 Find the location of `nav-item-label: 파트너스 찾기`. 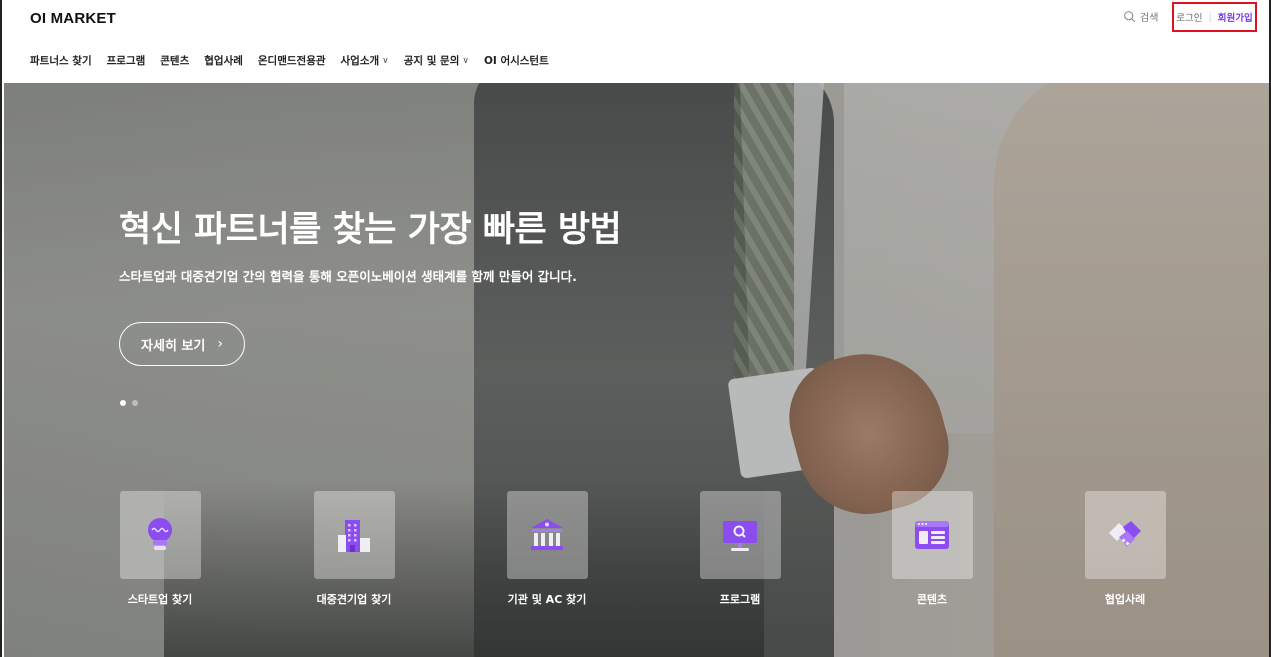

nav-item-label: 파트너스 찾기 is located at coordinates (61, 61).